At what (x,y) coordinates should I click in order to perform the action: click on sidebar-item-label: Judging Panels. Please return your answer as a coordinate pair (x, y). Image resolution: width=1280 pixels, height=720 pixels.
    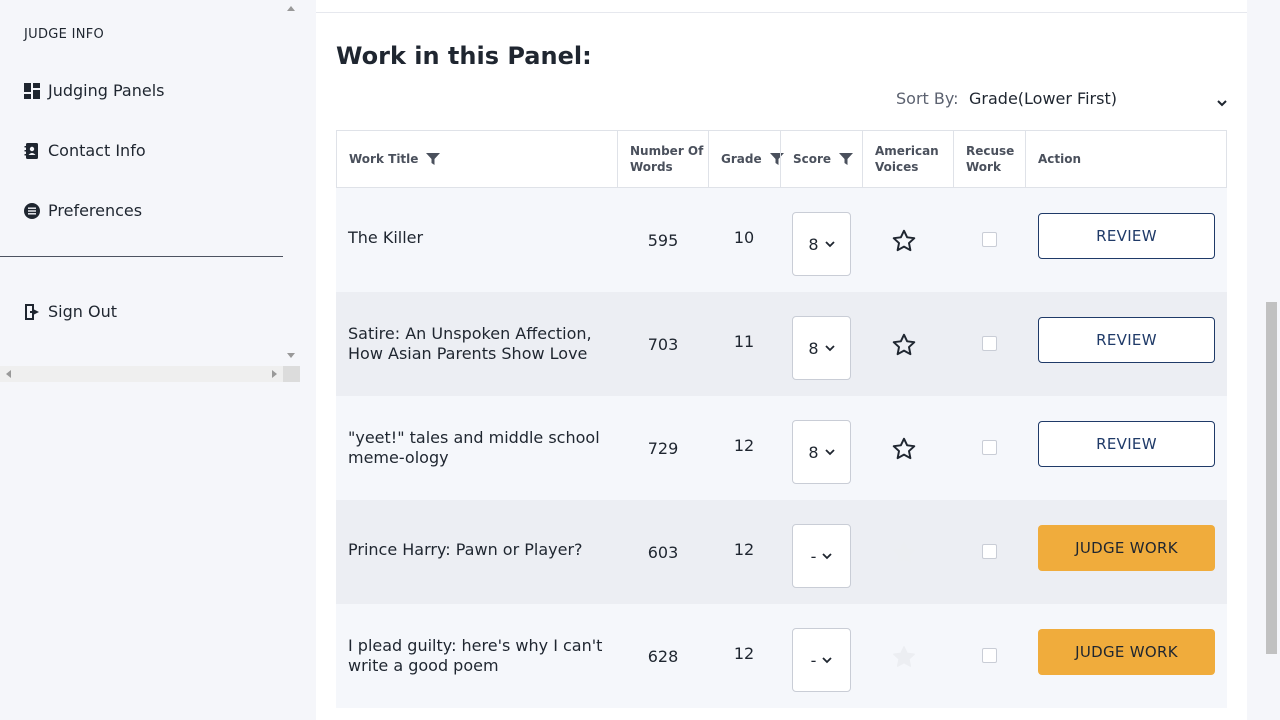
    Looking at the image, I should click on (106, 90).